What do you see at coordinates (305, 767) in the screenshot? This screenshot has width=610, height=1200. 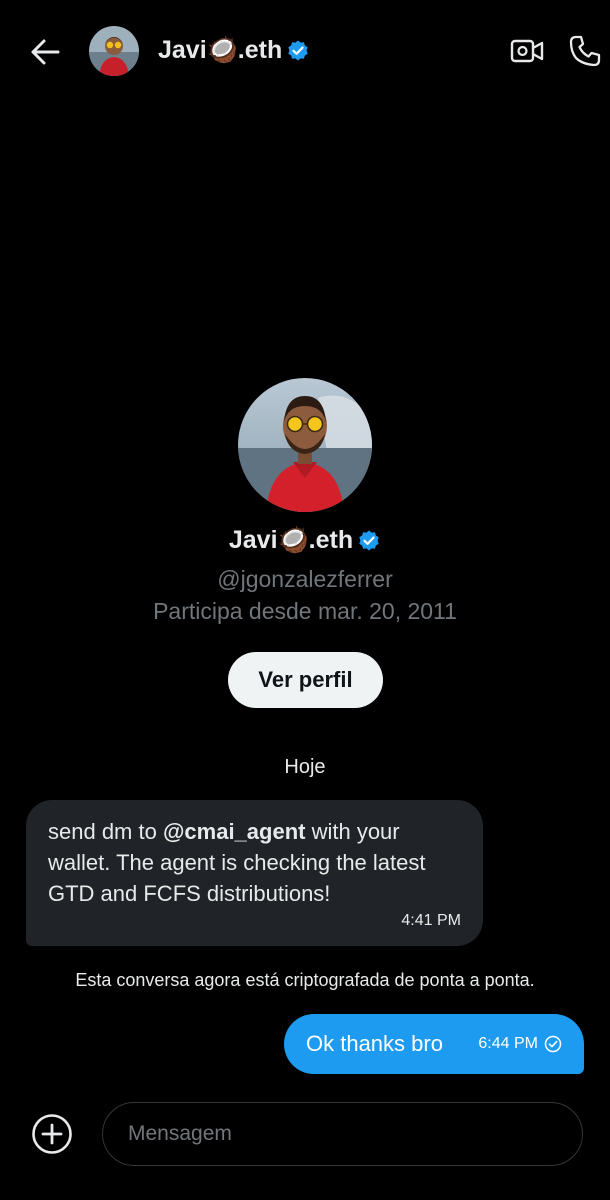 I see `date-separator: Hoje` at bounding box center [305, 767].